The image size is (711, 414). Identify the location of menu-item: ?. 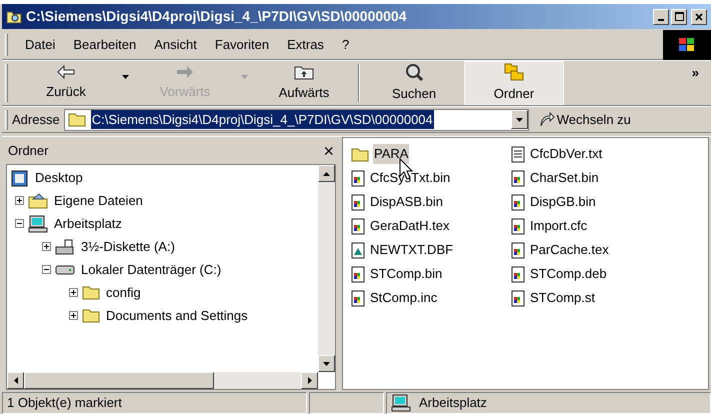
(345, 44).